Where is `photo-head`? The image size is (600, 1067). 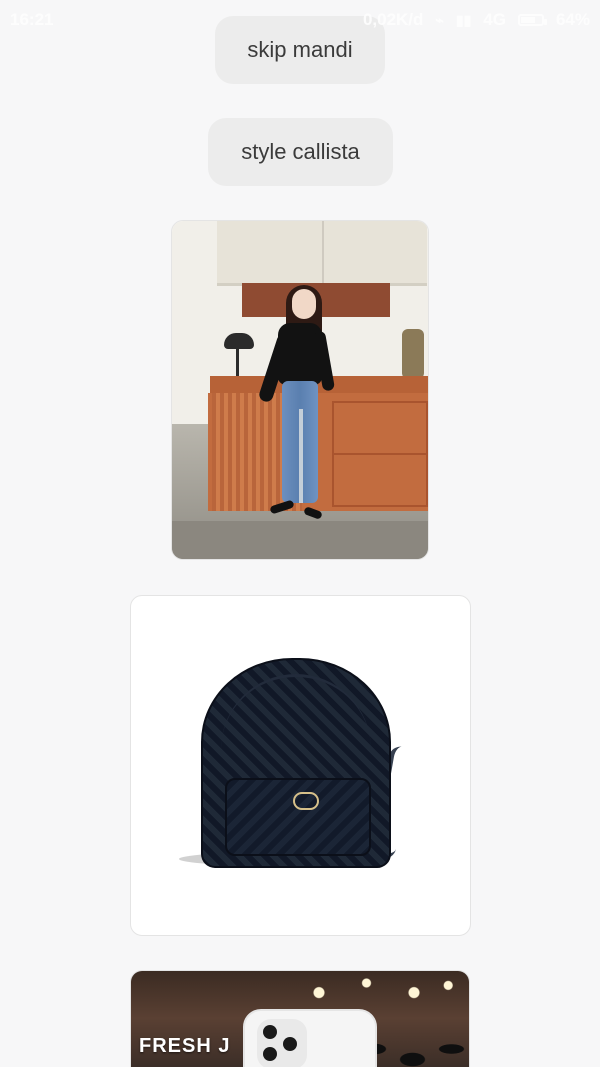
photo-head is located at coordinates (304, 304).